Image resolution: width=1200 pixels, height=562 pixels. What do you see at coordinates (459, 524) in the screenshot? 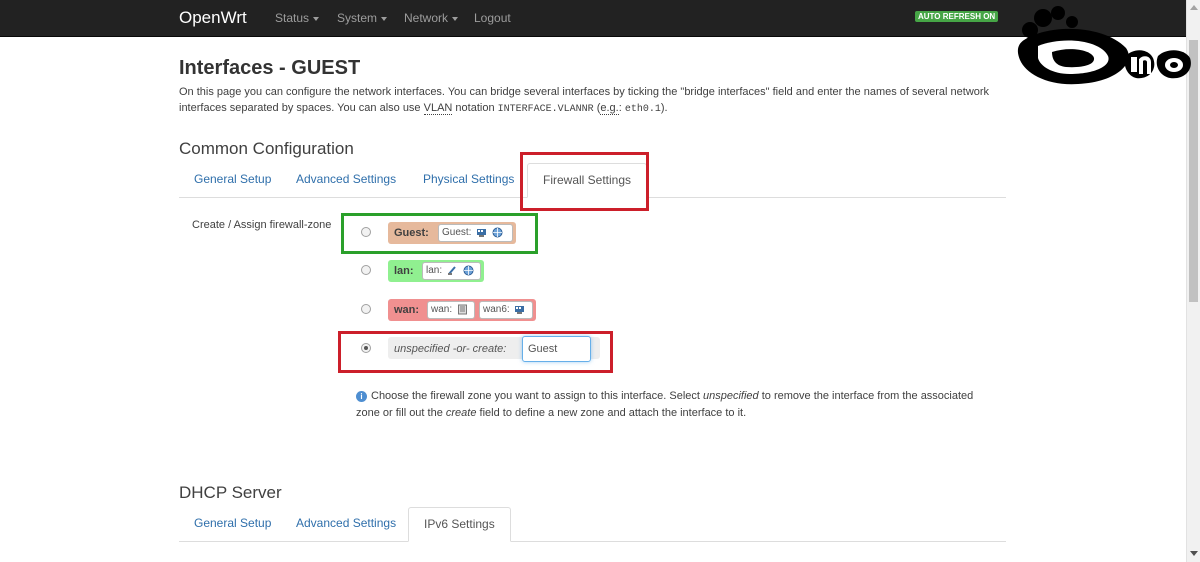
I see `tab-dhcp-ipv6-settings: IPv6 Settings` at bounding box center [459, 524].